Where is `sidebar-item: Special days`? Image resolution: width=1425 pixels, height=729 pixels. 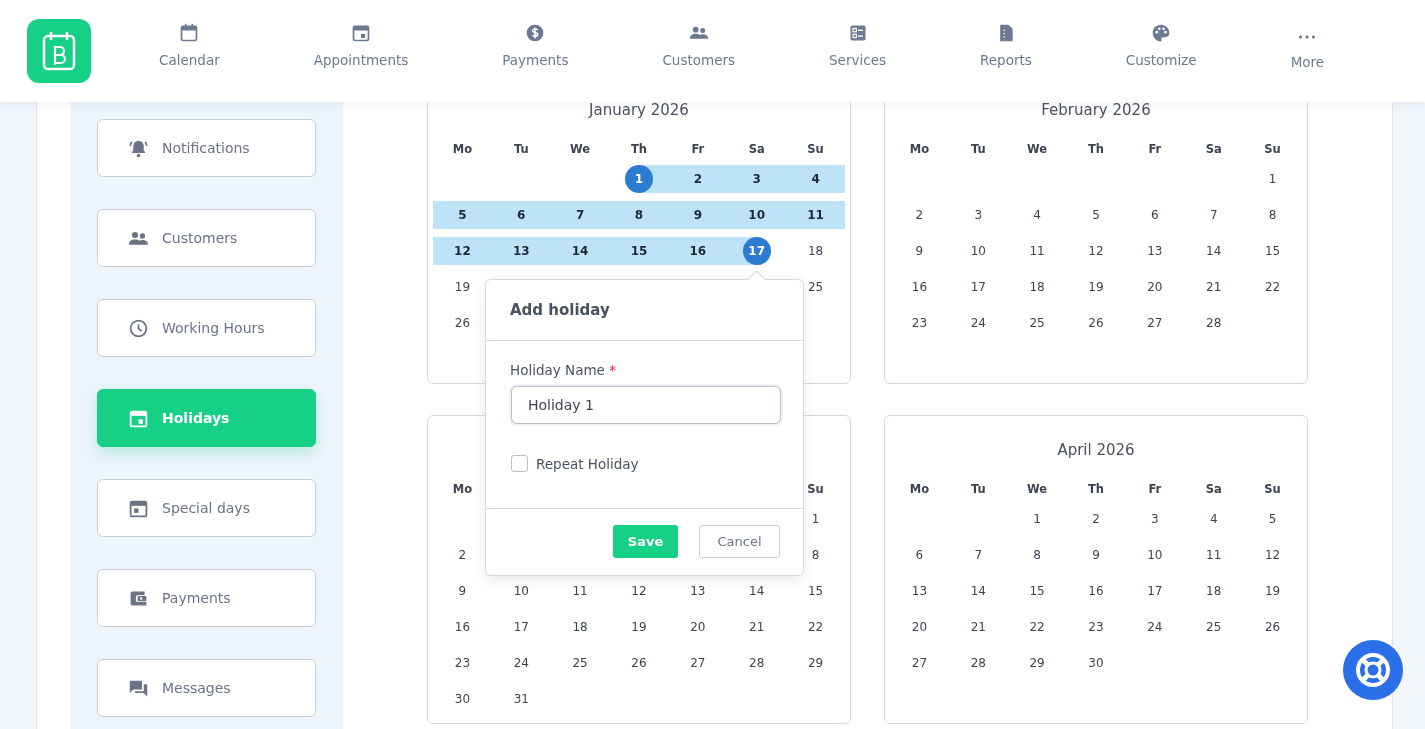 sidebar-item: Special days is located at coordinates (206, 508).